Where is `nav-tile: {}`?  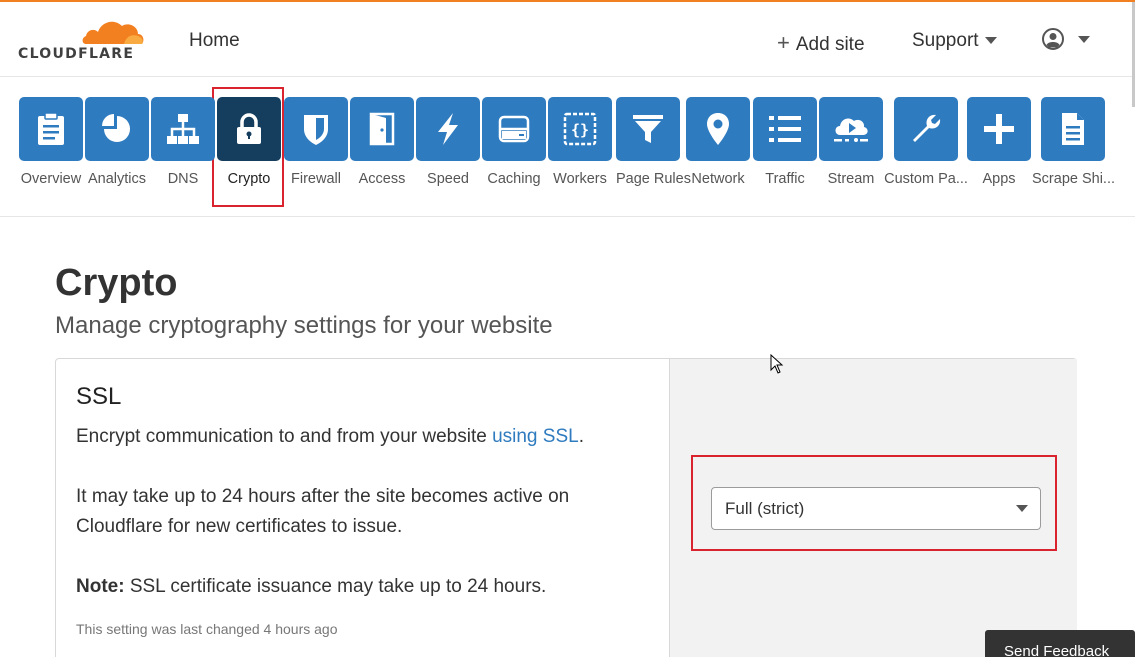 nav-tile: {} is located at coordinates (580, 129).